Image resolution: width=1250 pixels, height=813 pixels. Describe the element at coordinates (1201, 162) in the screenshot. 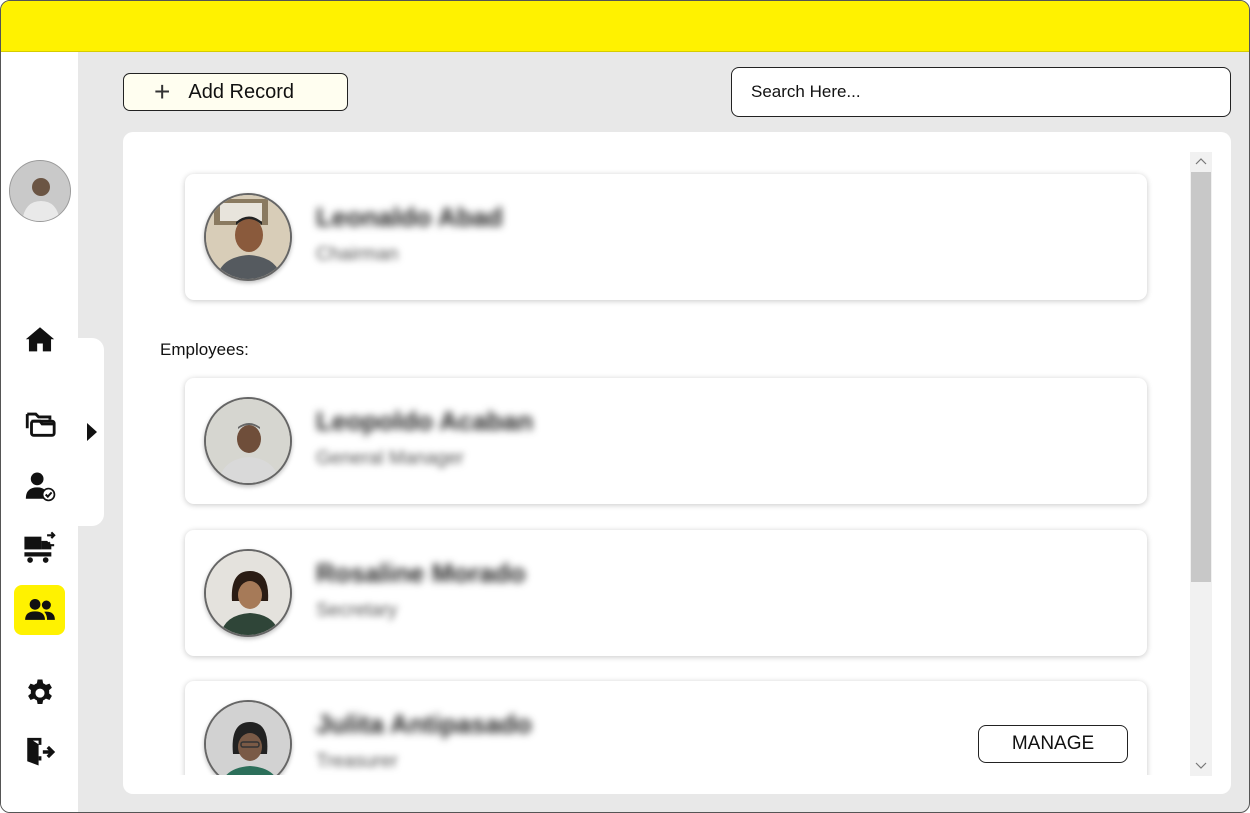

I see `chevron-up-icon` at that location.